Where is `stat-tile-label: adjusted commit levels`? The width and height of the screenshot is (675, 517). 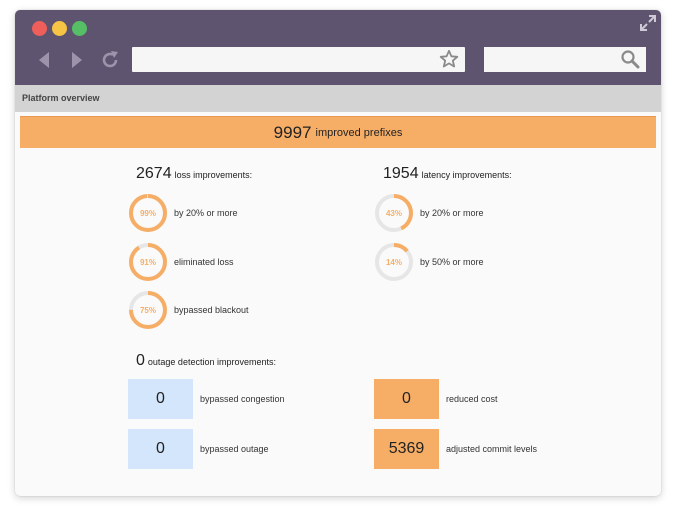 stat-tile-label: adjusted commit levels is located at coordinates (492, 449).